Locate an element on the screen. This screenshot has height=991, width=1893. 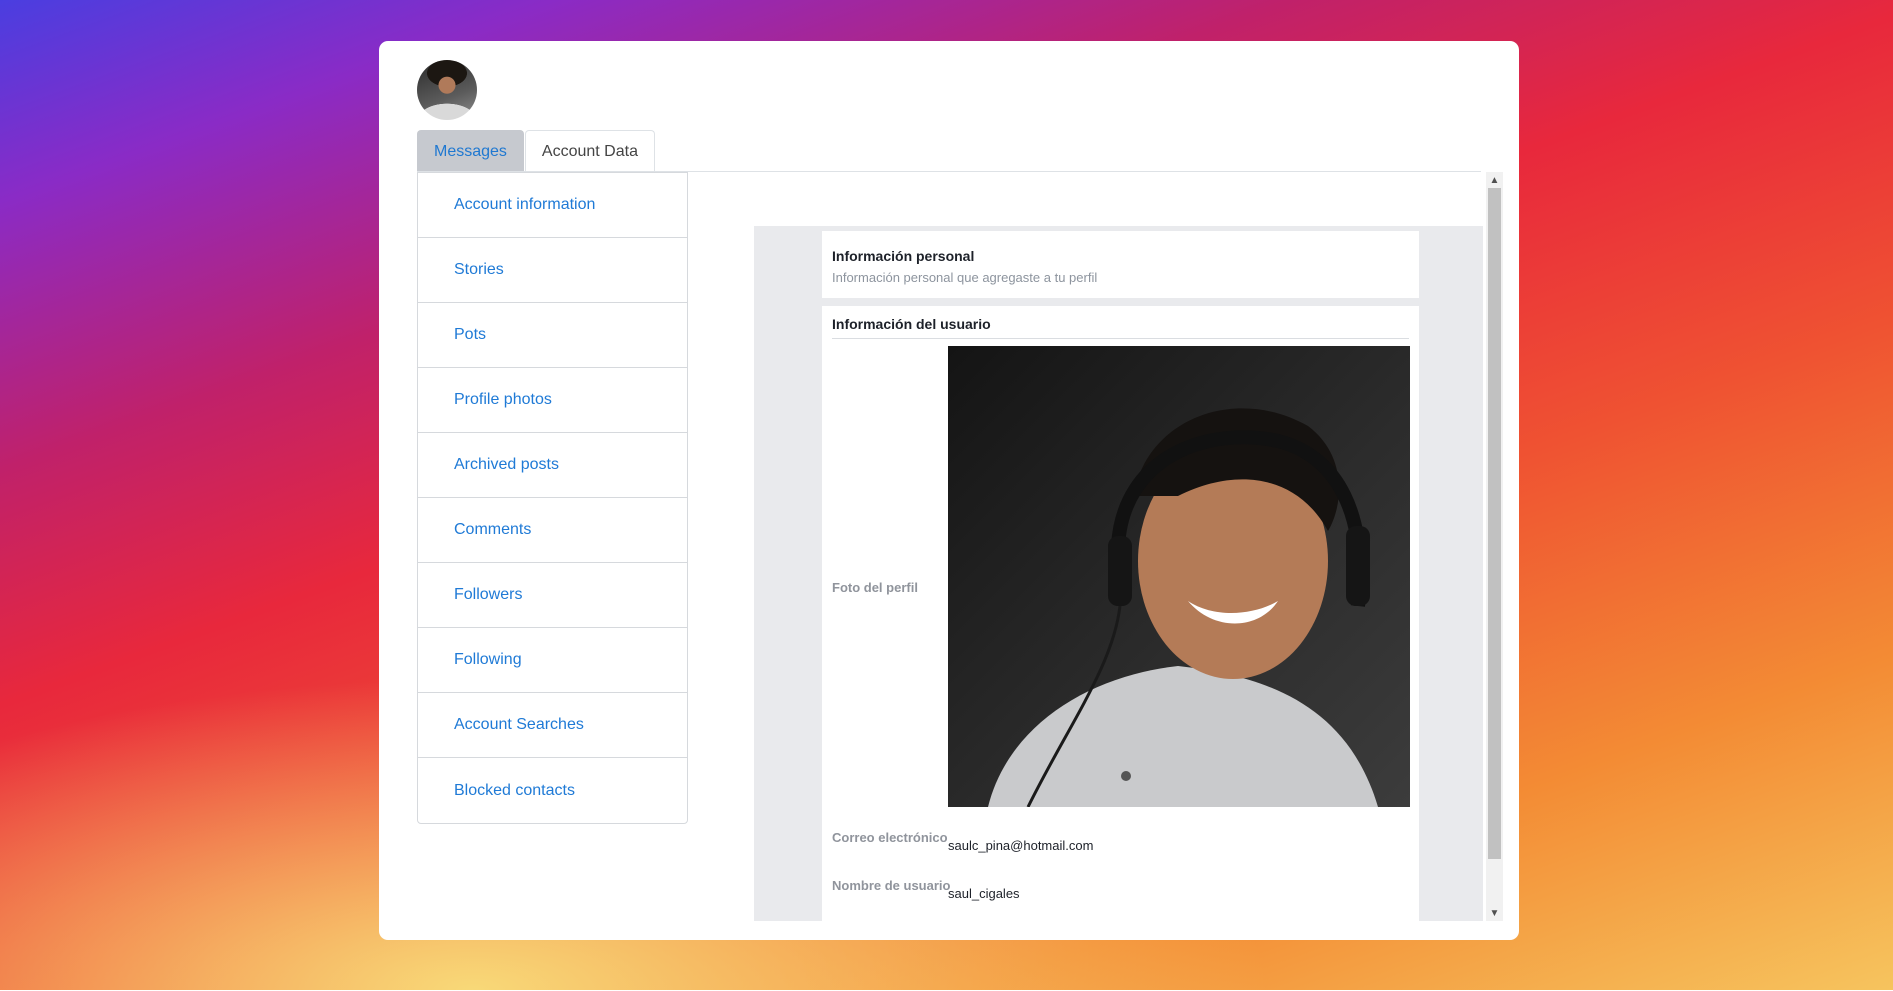
content-scrollbar: ▲ ▼ is located at coordinates (1494, 546).